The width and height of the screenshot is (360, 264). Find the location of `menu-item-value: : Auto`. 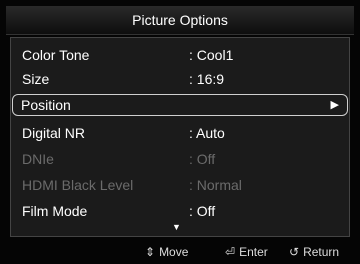

menu-item-value: : Auto is located at coordinates (207, 133).